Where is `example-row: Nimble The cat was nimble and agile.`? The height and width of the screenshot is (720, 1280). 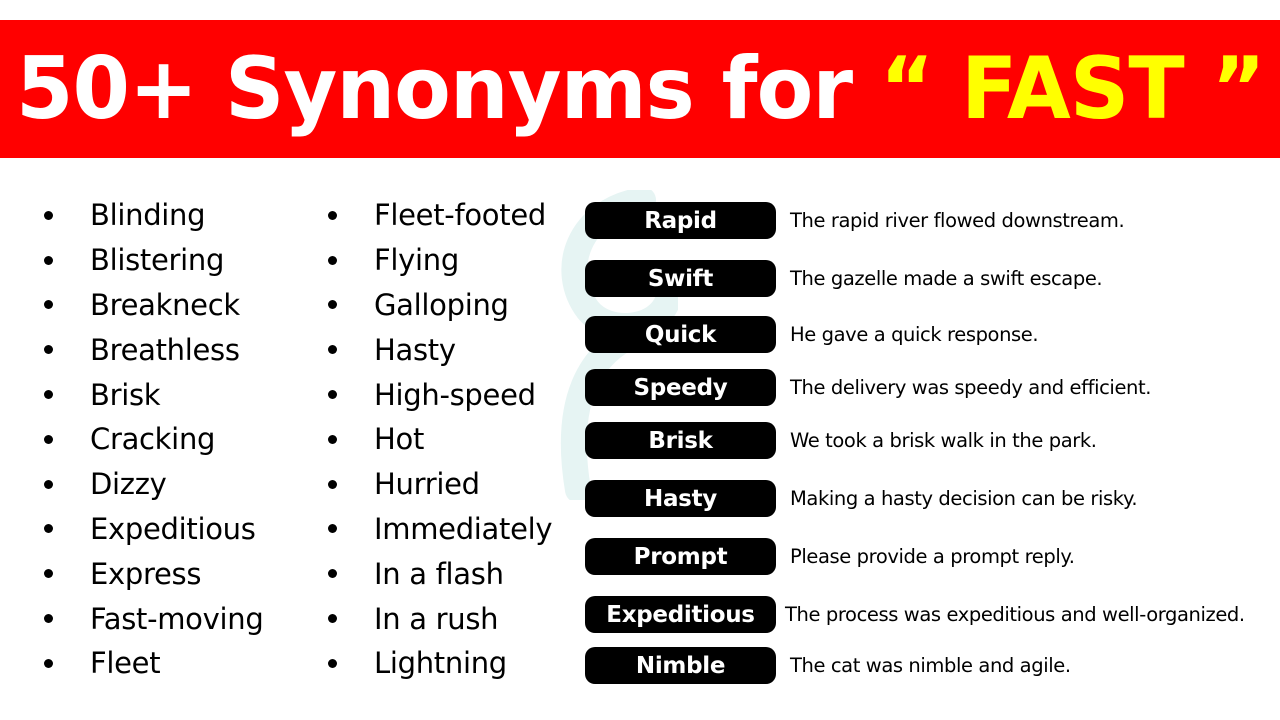 example-row: Nimble The cat was nimble and agile. is located at coordinates (828, 665).